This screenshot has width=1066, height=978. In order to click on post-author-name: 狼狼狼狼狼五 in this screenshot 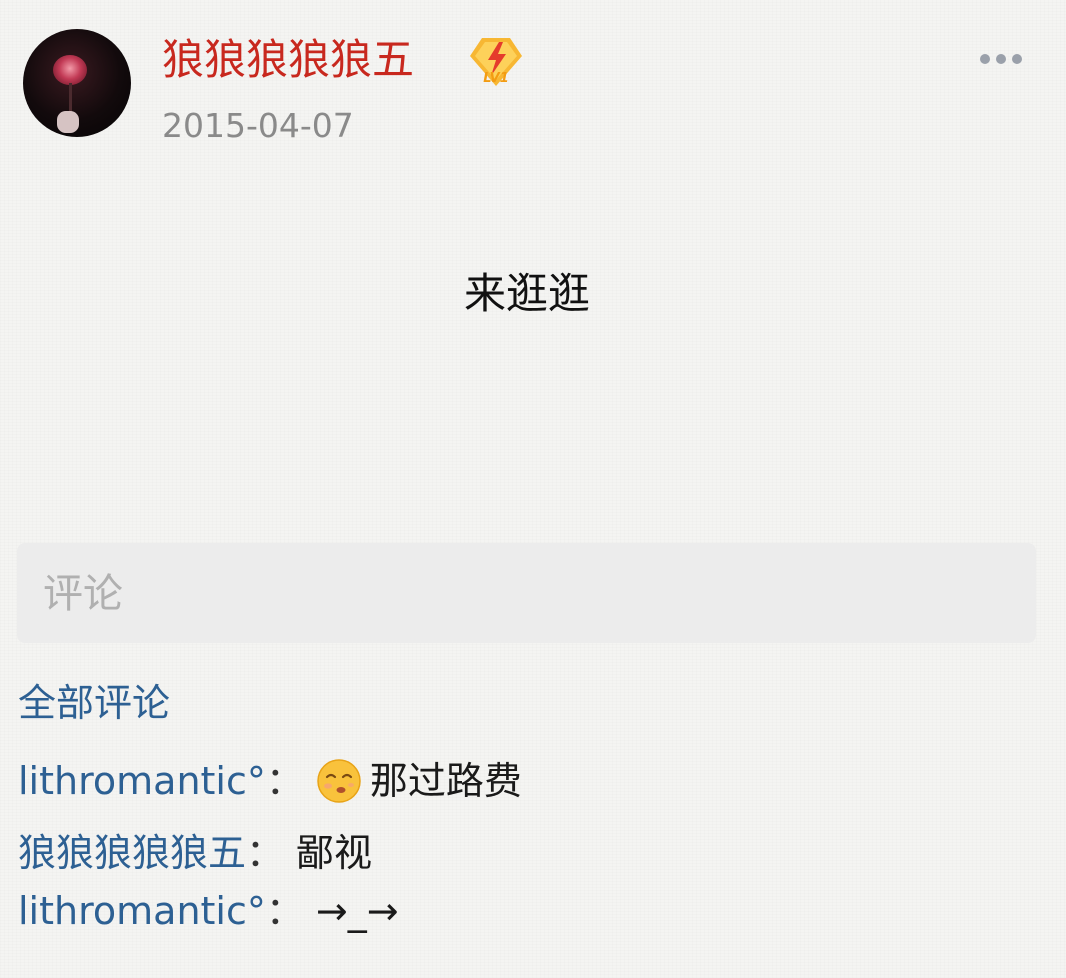, I will do `click(288, 60)`.